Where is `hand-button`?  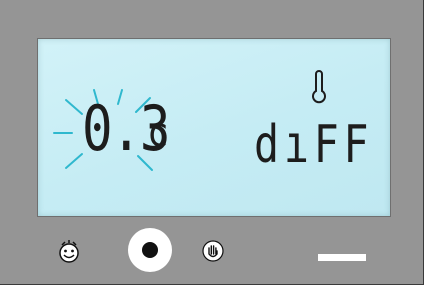
hand-button is located at coordinates (213, 251).